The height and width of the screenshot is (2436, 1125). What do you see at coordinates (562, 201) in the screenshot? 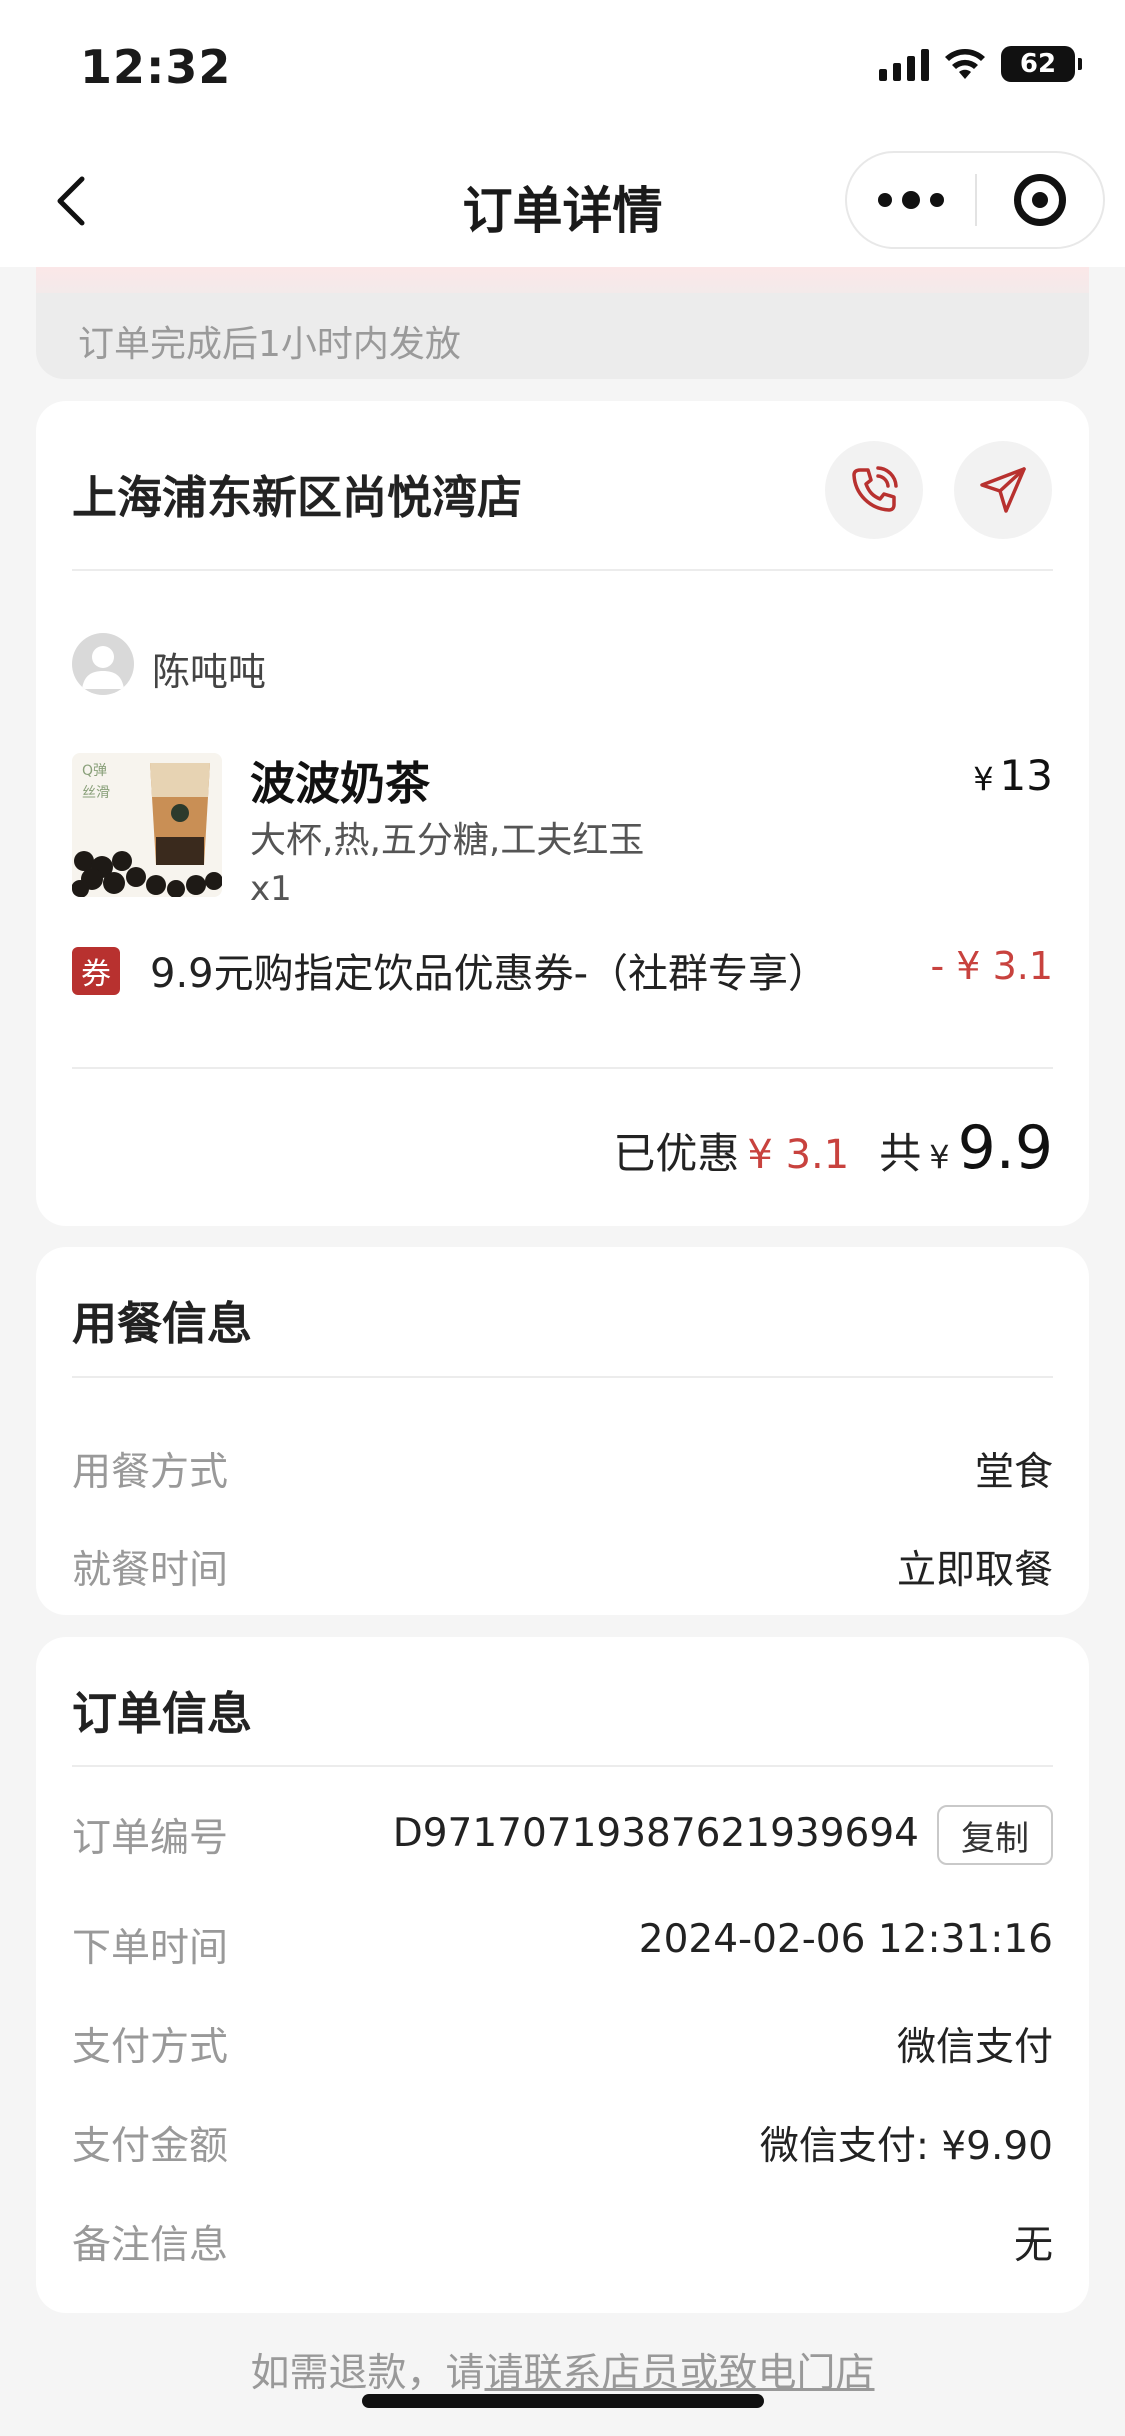
I see `nav-bar: 订单详情` at bounding box center [562, 201].